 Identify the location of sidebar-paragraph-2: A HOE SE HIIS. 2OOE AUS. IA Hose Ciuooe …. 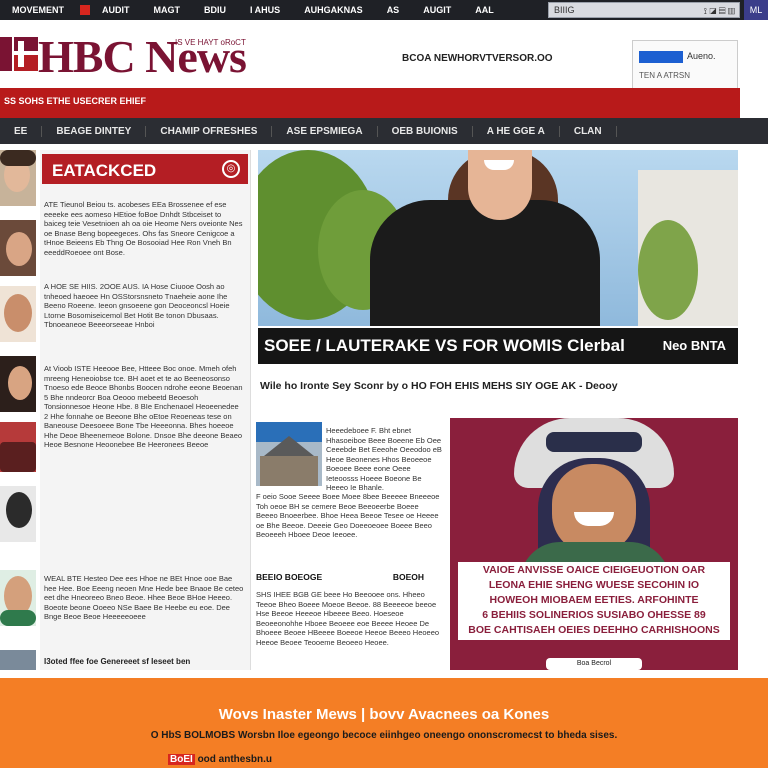
(137, 305).